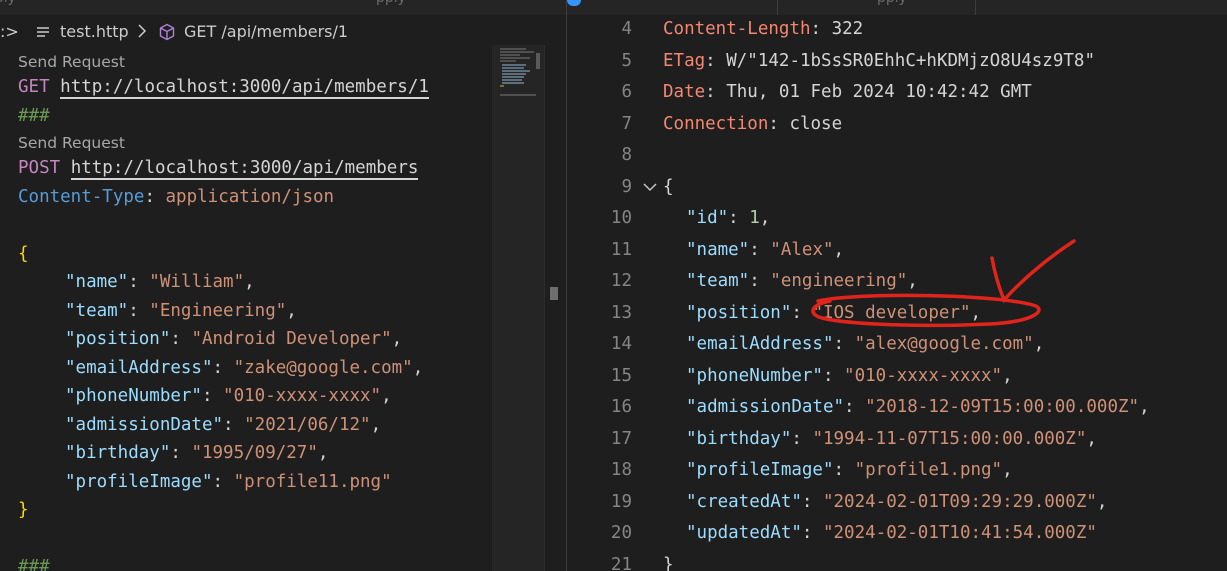  Describe the element at coordinates (621, 249) in the screenshot. I see `line-number: 11` at that location.